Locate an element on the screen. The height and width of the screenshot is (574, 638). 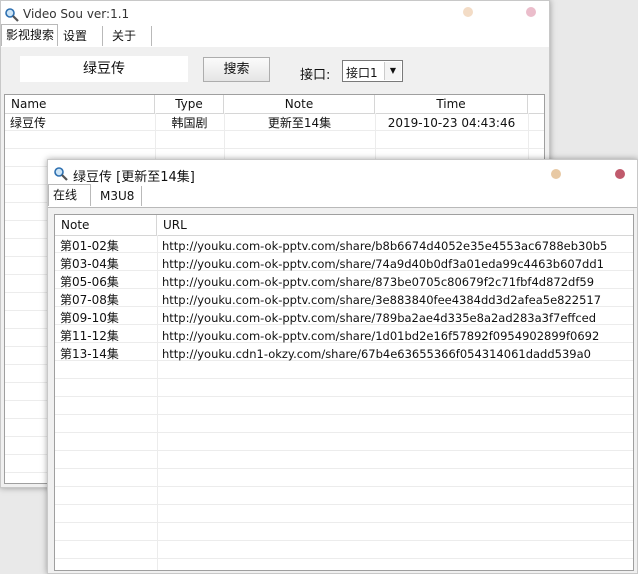
results-header: Name Type Note Time is located at coordinates (274, 104).